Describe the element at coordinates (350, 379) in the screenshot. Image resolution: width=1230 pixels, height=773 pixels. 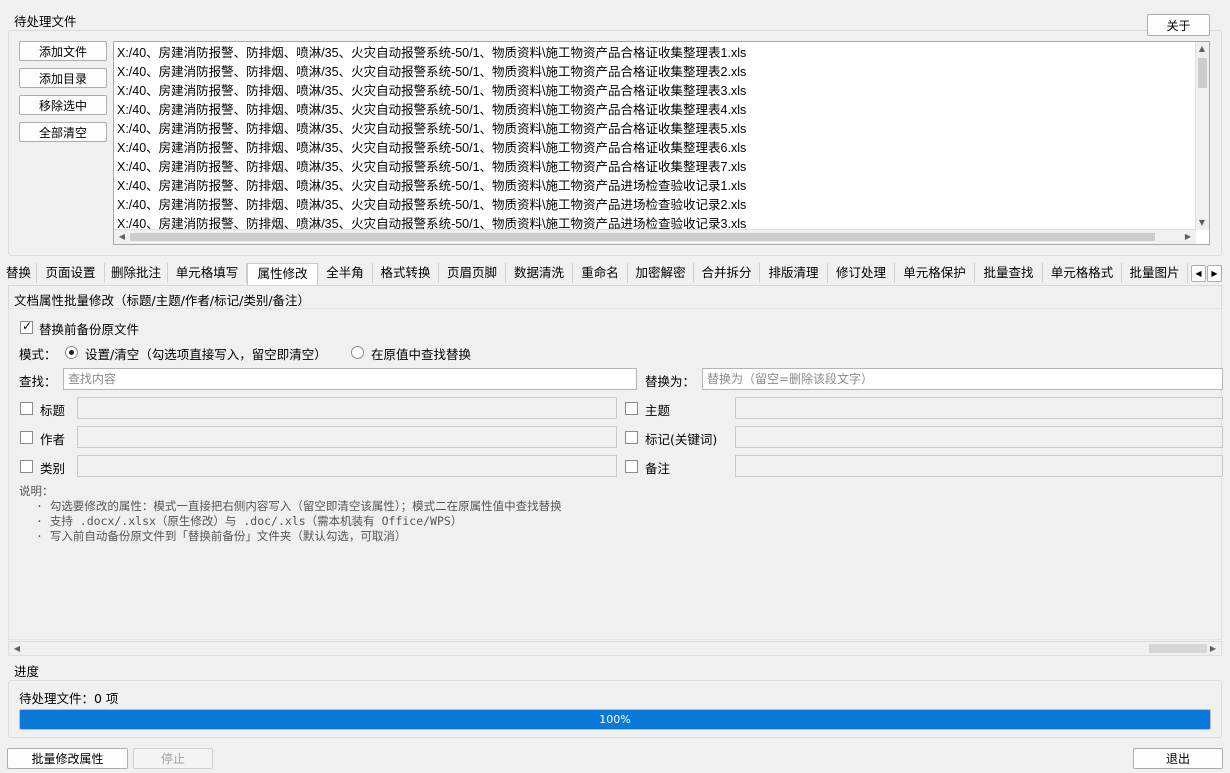
I see `find-input` at that location.